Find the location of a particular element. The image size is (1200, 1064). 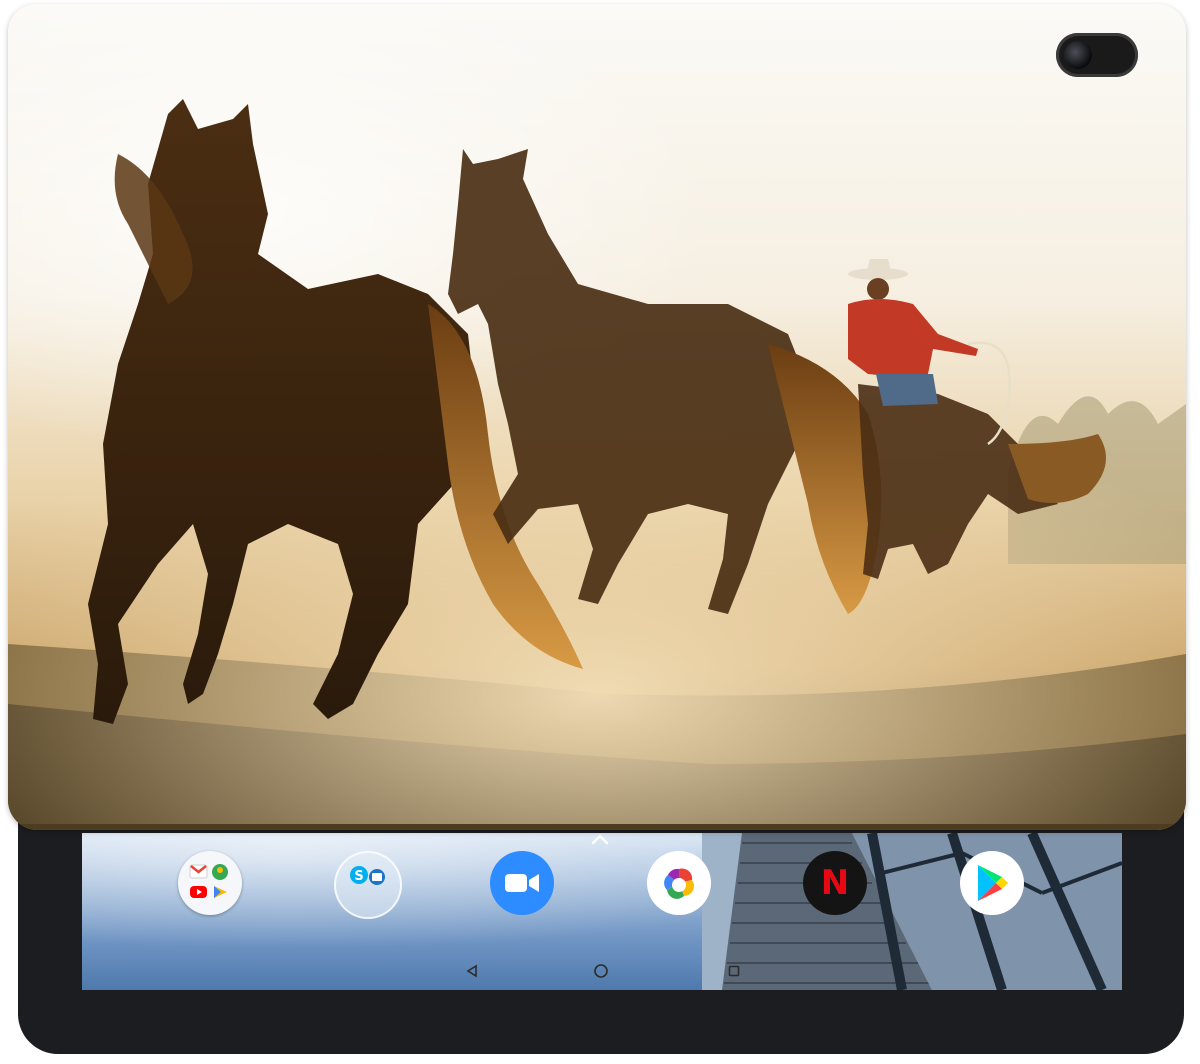

skype-folder-icon: S is located at coordinates (367, 875).